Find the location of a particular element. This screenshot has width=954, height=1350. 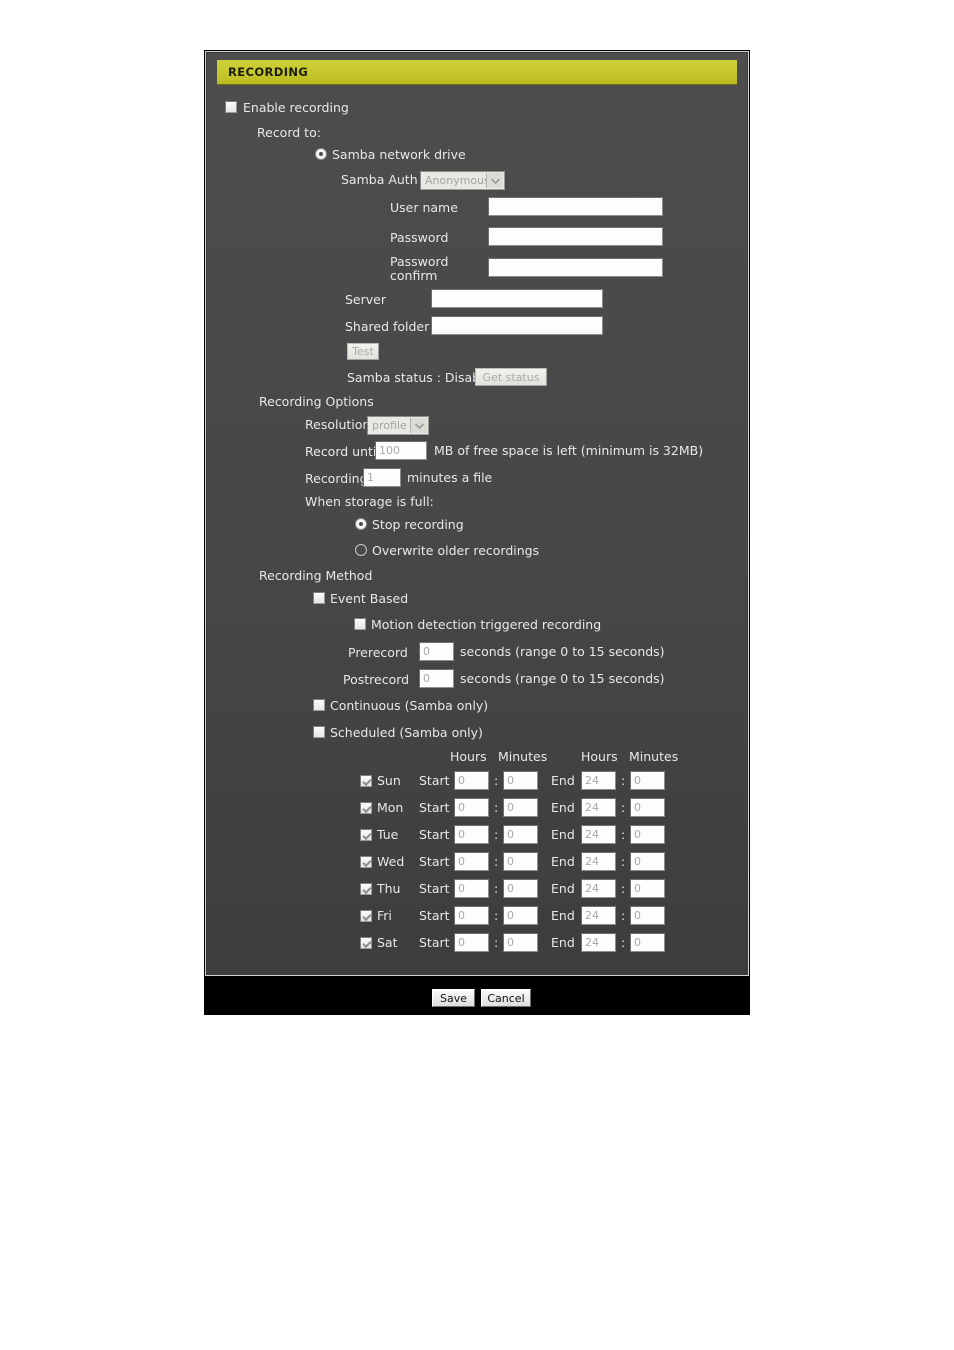

samba-network-drive-radio is located at coordinates (321, 154).